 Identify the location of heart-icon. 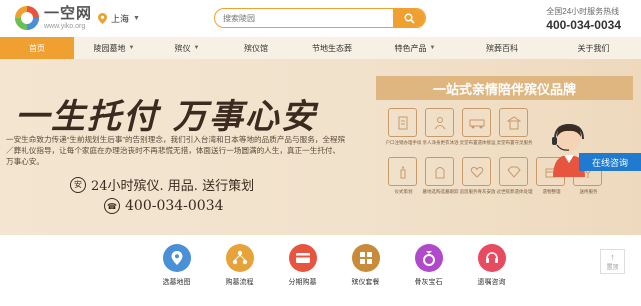
(476, 172).